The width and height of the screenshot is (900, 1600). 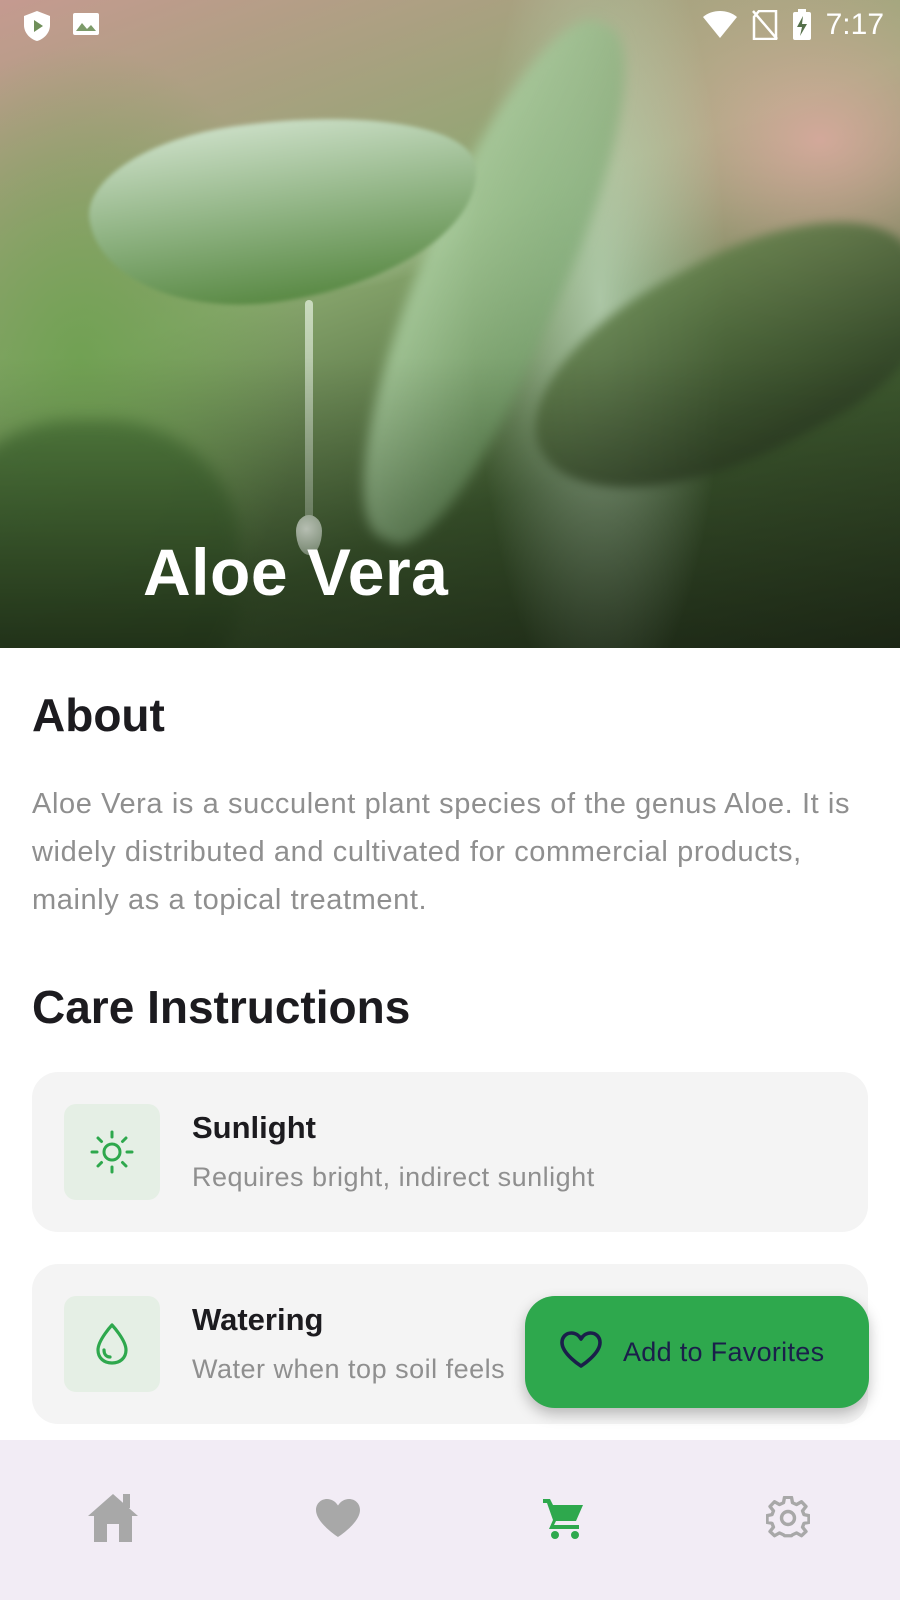 I want to click on fab-label: Add to Favorites, so click(x=724, y=1351).